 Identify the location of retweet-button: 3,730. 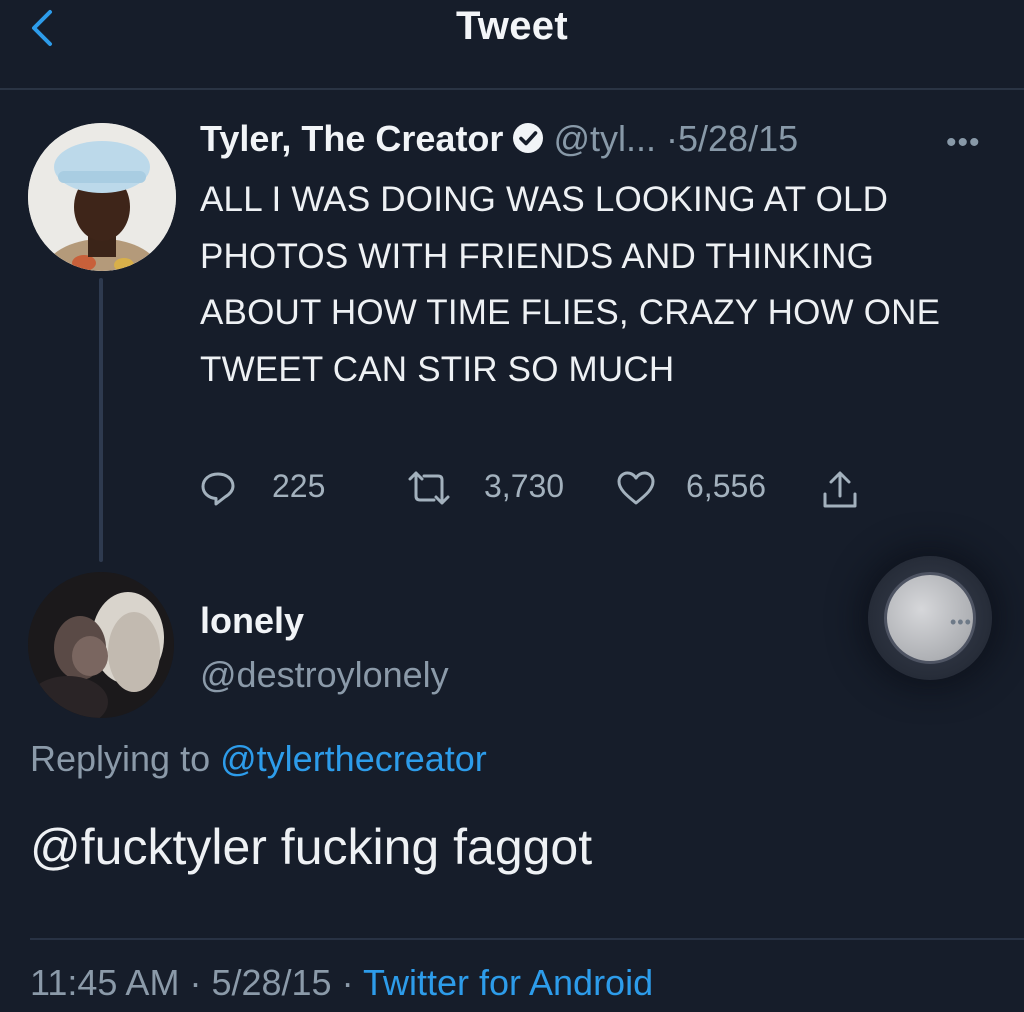
(491, 488).